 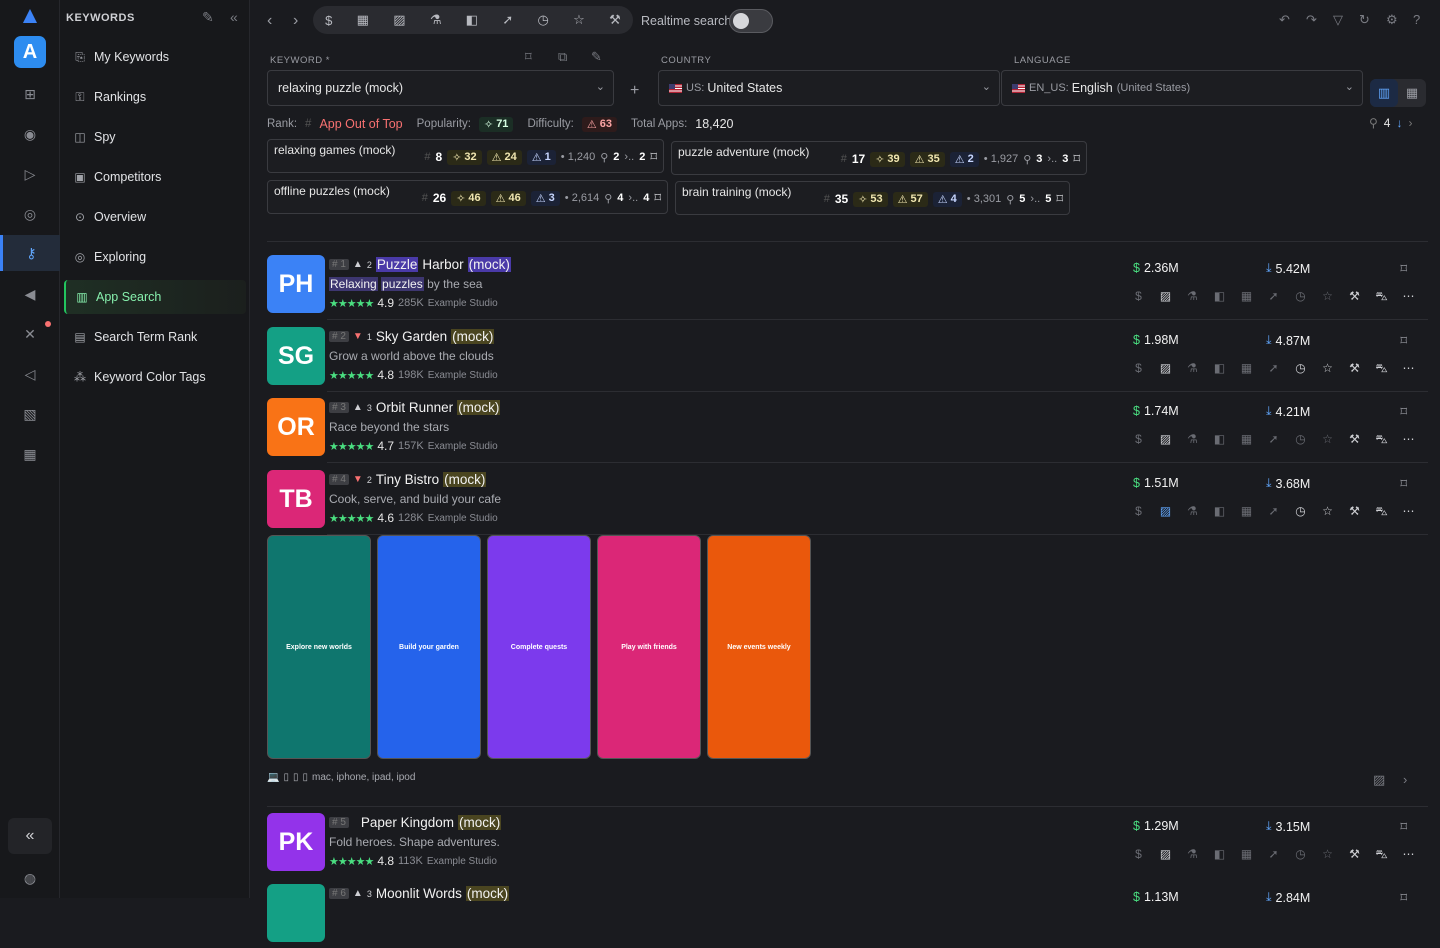 What do you see at coordinates (419, 893) in the screenshot?
I see `app-name: Moonlit Words` at bounding box center [419, 893].